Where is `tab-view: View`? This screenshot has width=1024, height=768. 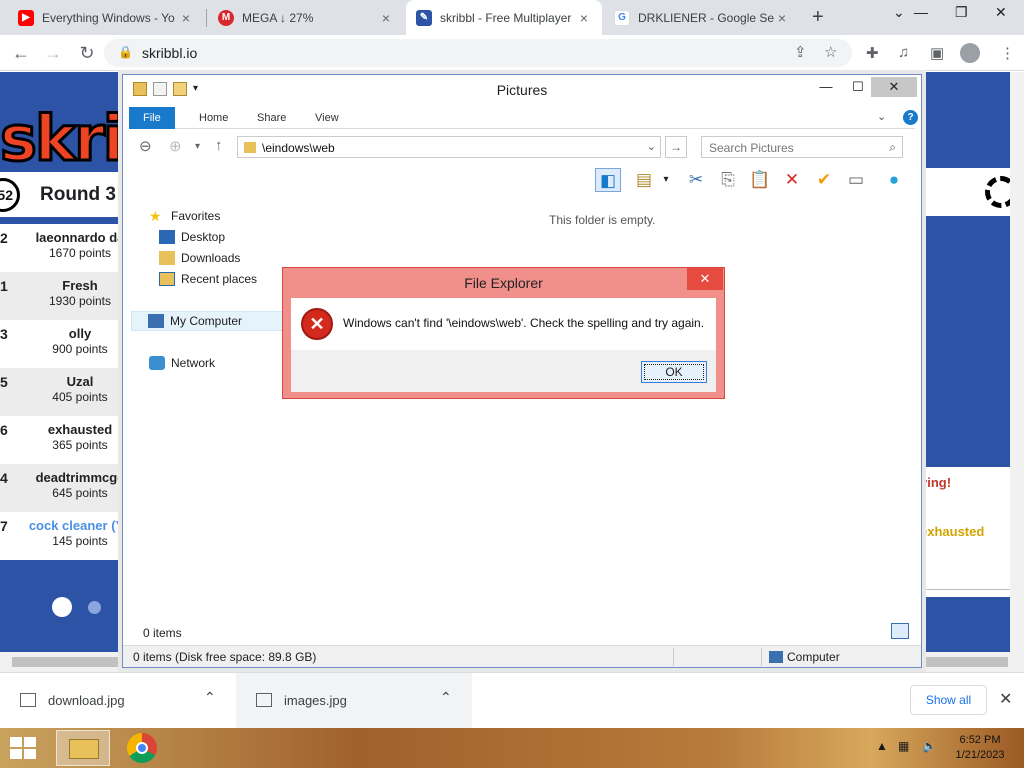 tab-view: View is located at coordinates (327, 118).